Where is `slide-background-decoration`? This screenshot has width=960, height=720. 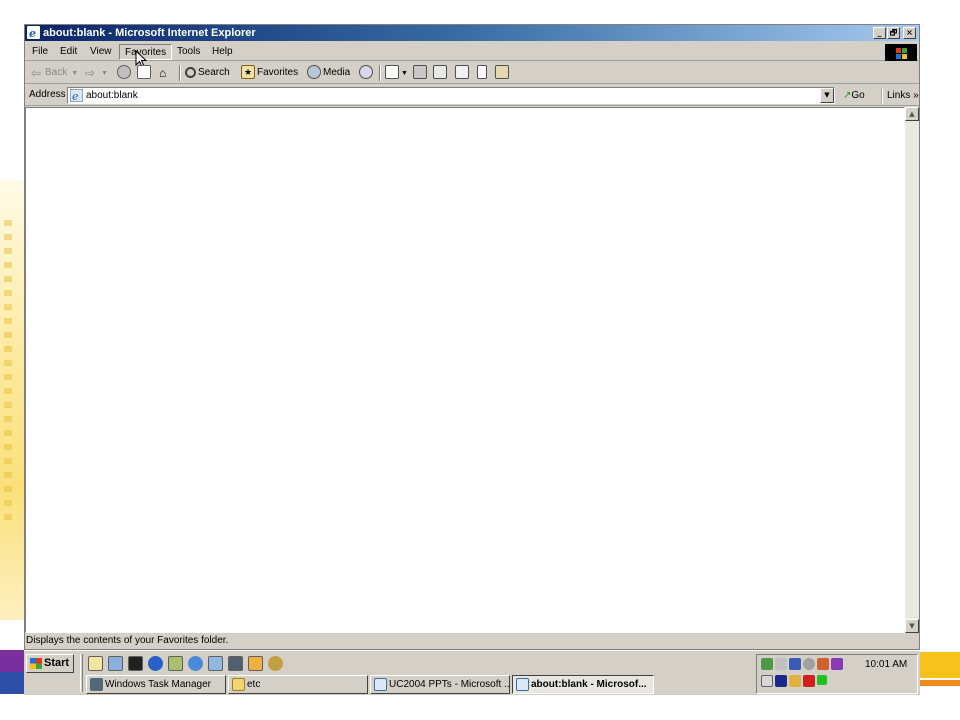
slide-background-decoration is located at coordinates (12, 400).